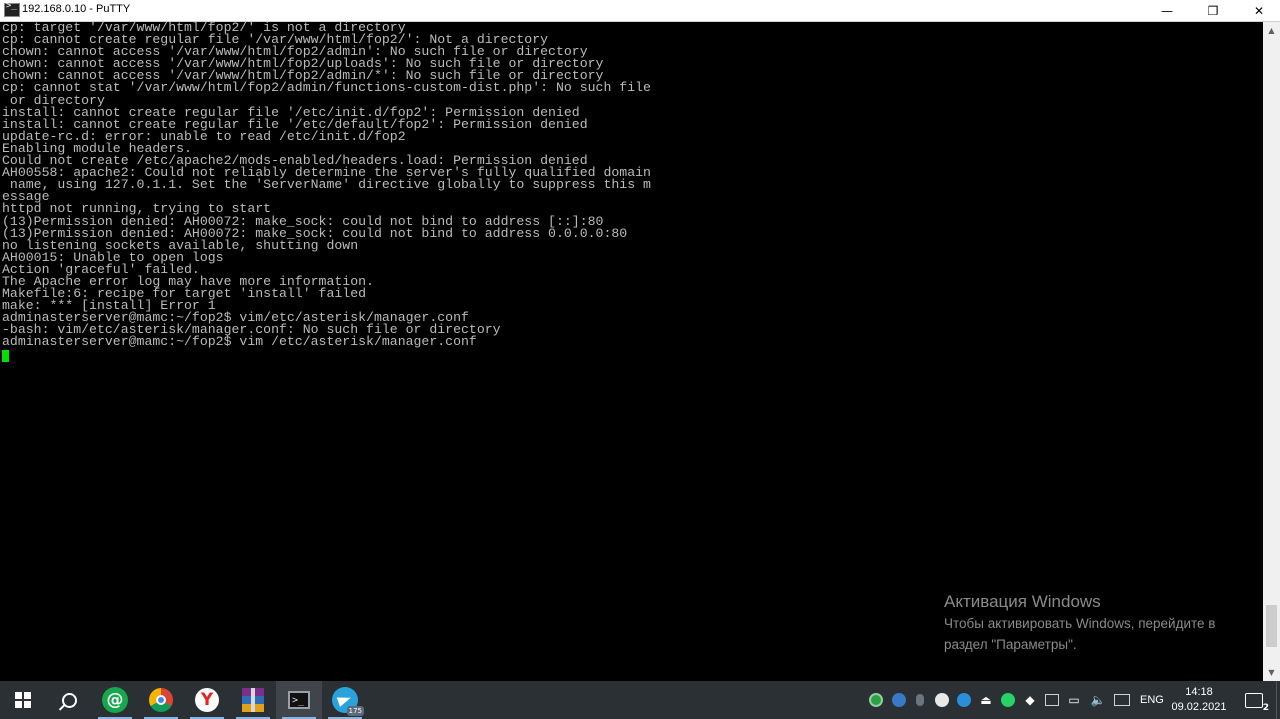 The image size is (1280, 719). I want to click on taskbar-chrome, so click(161, 700).